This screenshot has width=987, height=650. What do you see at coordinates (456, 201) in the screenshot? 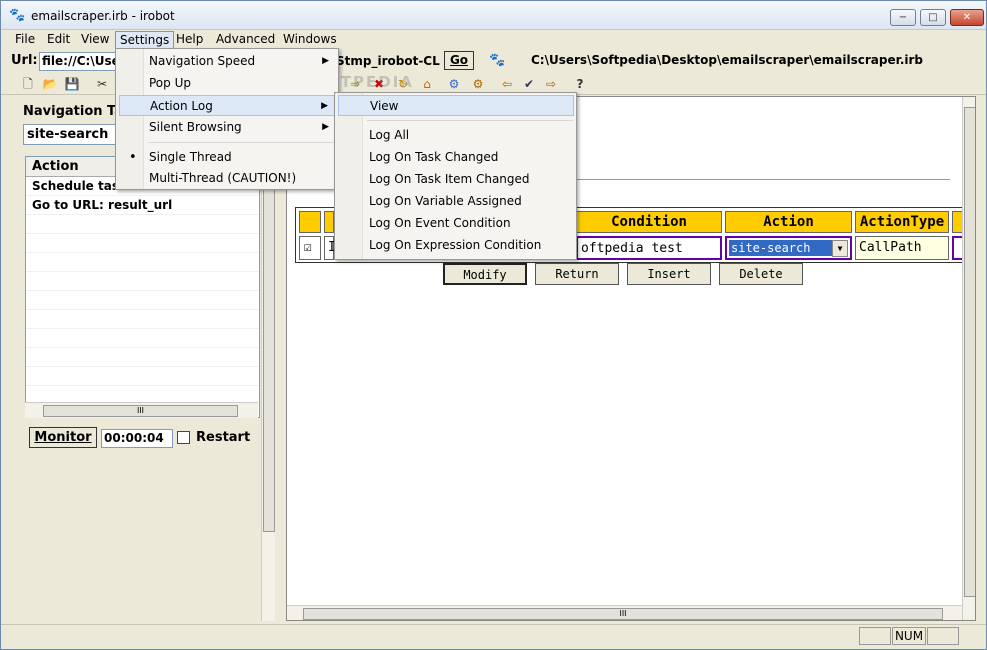
I see `menu-item-log-variable-assigned: Log On Variable Assigned` at bounding box center [456, 201].